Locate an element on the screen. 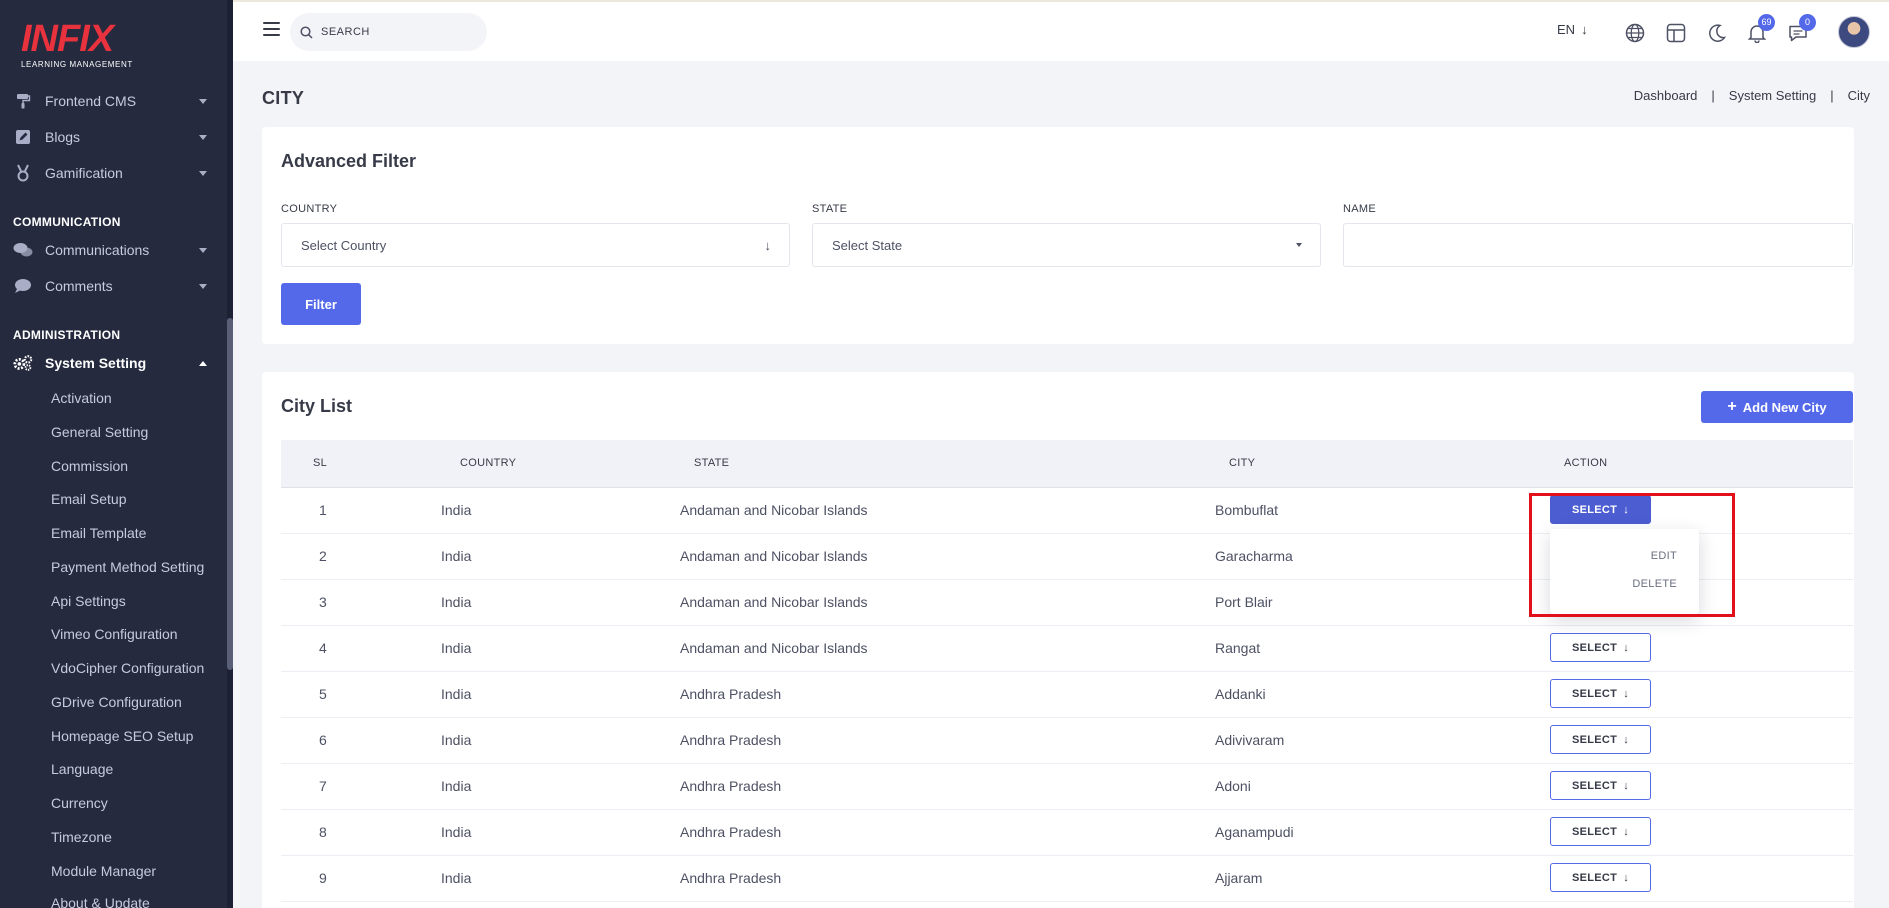 The width and height of the screenshot is (1889, 908). layout-icon is located at coordinates (1676, 33).